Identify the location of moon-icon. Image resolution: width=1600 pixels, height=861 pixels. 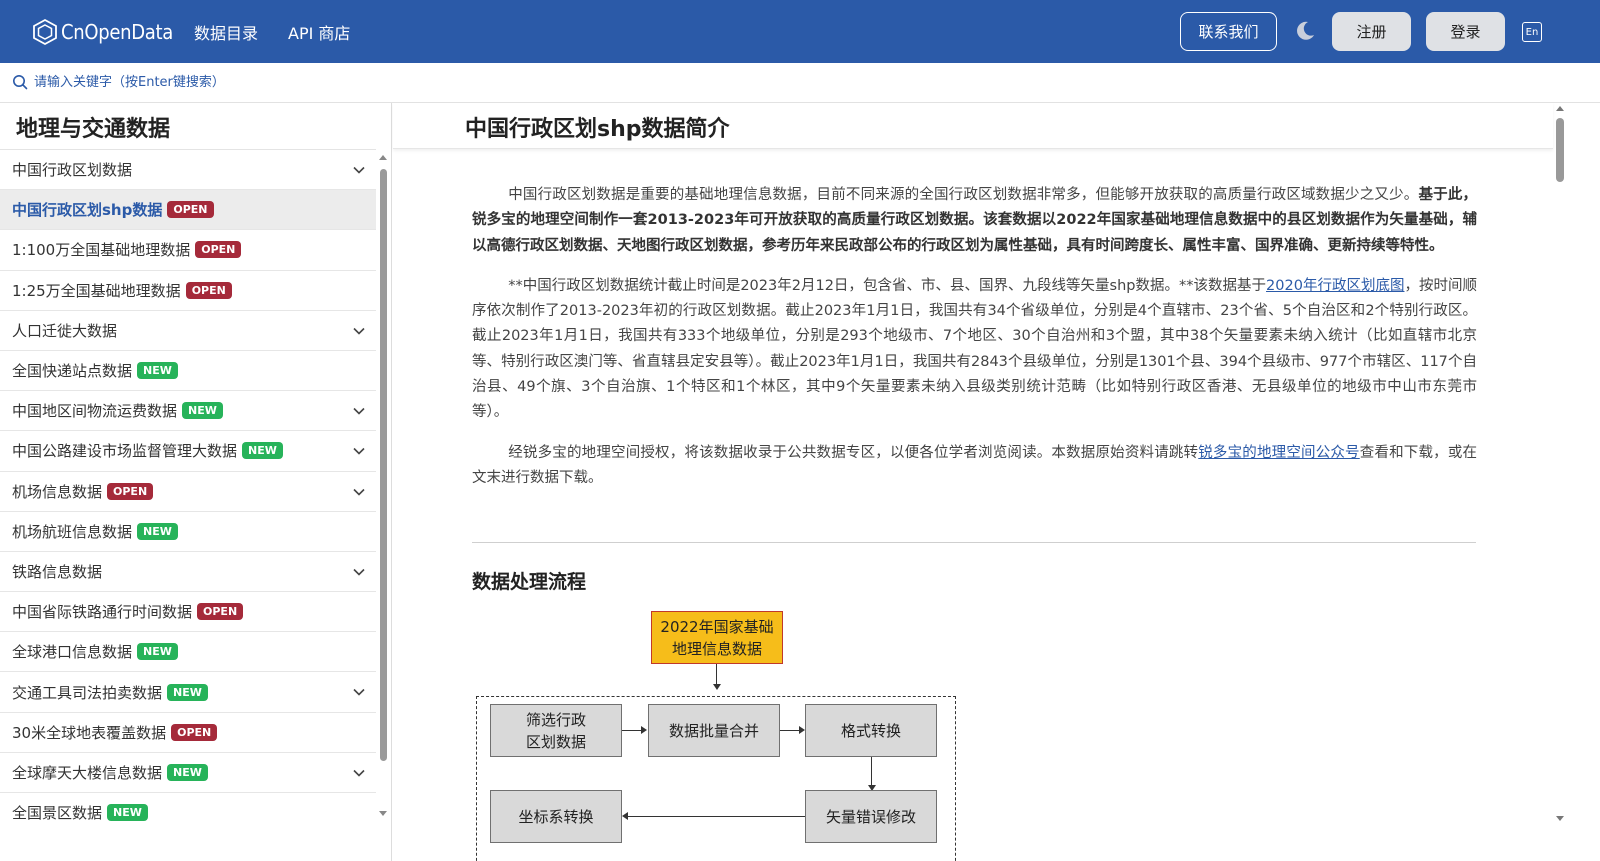
(1305, 31).